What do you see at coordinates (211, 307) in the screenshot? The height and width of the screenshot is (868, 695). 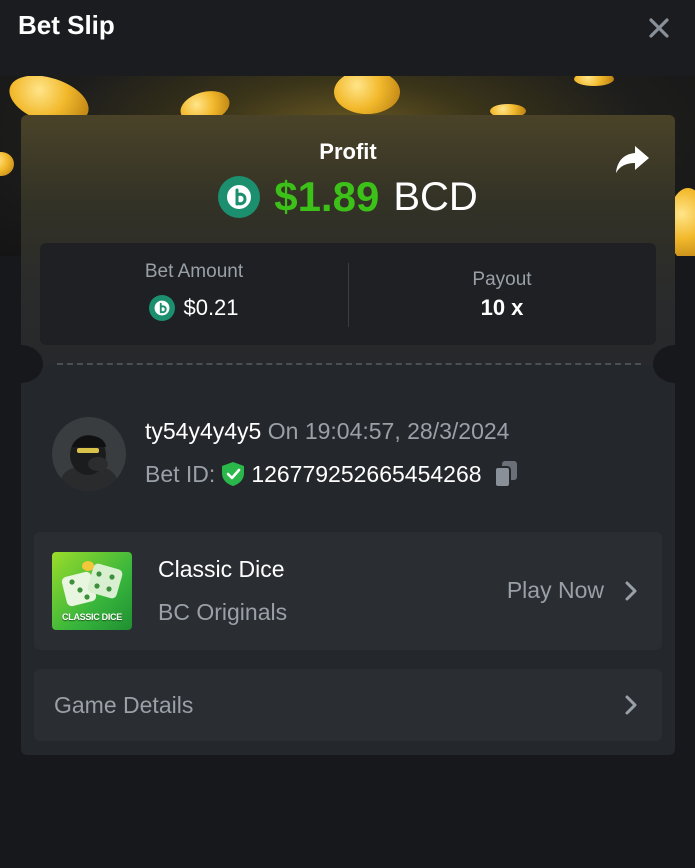 I see `bet-amount-value: $0.21` at bounding box center [211, 307].